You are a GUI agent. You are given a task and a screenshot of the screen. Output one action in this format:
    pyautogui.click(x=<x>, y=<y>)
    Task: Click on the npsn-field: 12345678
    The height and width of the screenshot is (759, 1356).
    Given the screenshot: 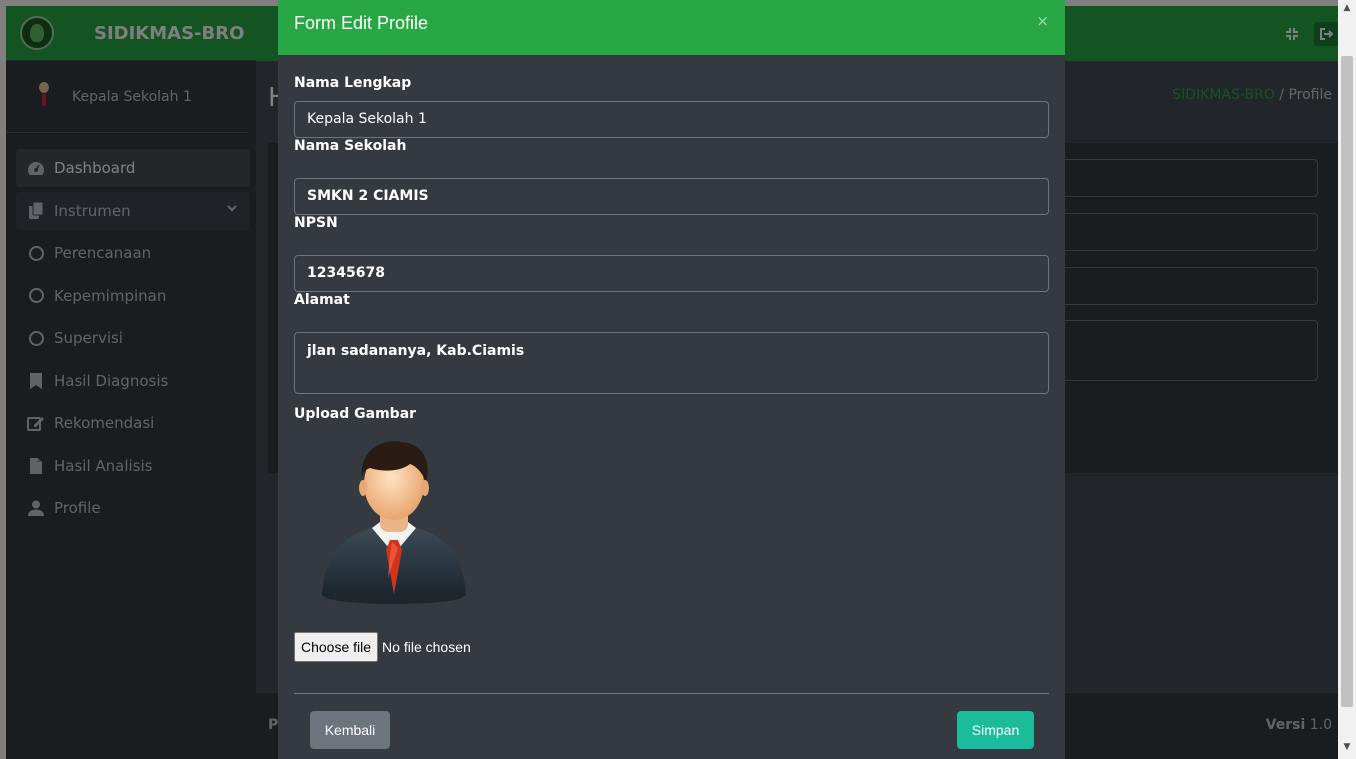 What is the action you would take?
    pyautogui.click(x=671, y=273)
    